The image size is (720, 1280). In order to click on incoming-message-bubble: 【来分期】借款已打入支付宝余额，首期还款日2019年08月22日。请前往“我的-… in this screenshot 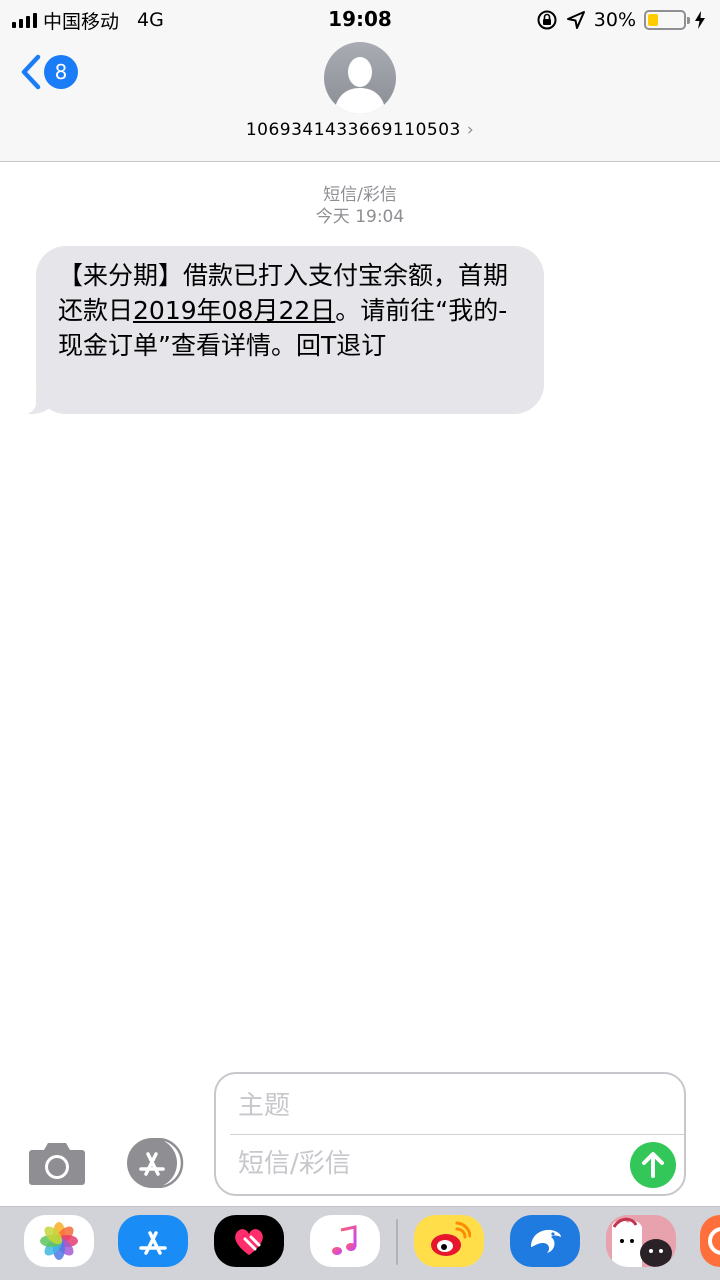, I will do `click(280, 330)`.